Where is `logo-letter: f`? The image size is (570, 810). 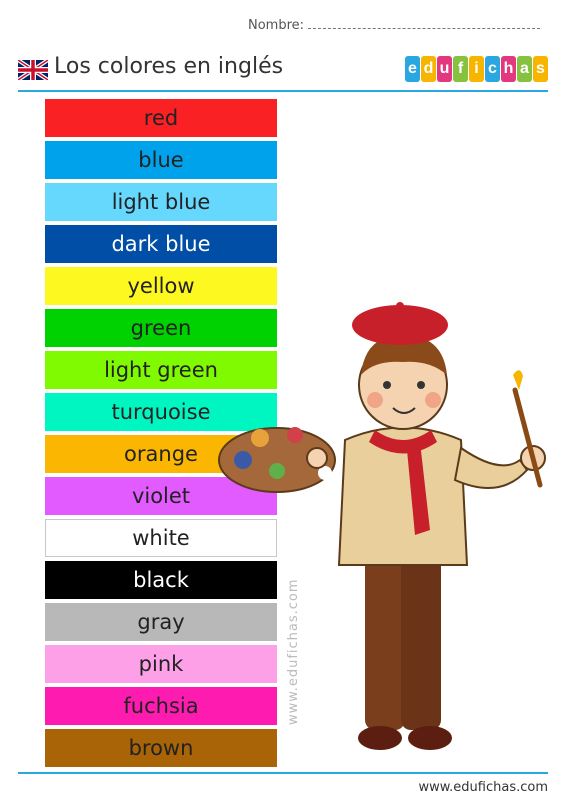 logo-letter: f is located at coordinates (460, 69).